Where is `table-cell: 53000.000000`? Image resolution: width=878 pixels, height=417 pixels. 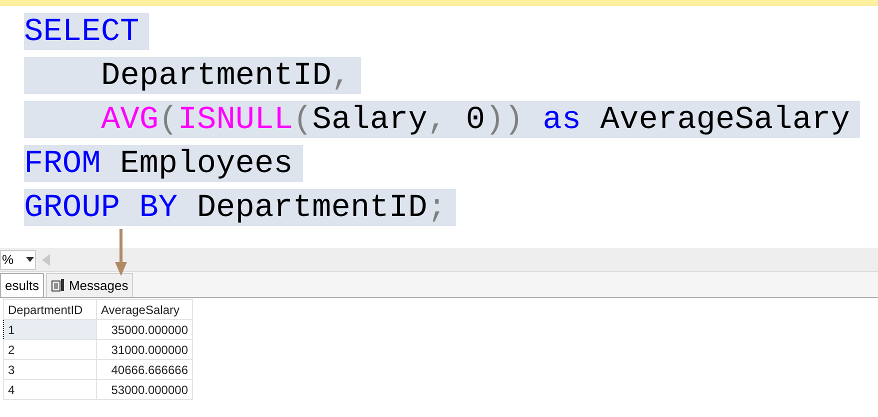 table-cell: 53000.000000 is located at coordinates (144, 390).